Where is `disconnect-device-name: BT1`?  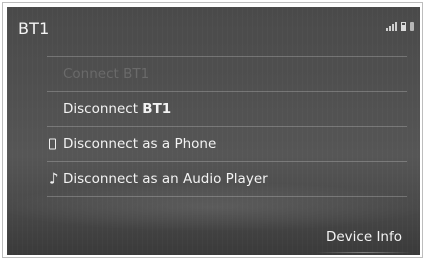 disconnect-device-name: BT1 is located at coordinates (157, 109).